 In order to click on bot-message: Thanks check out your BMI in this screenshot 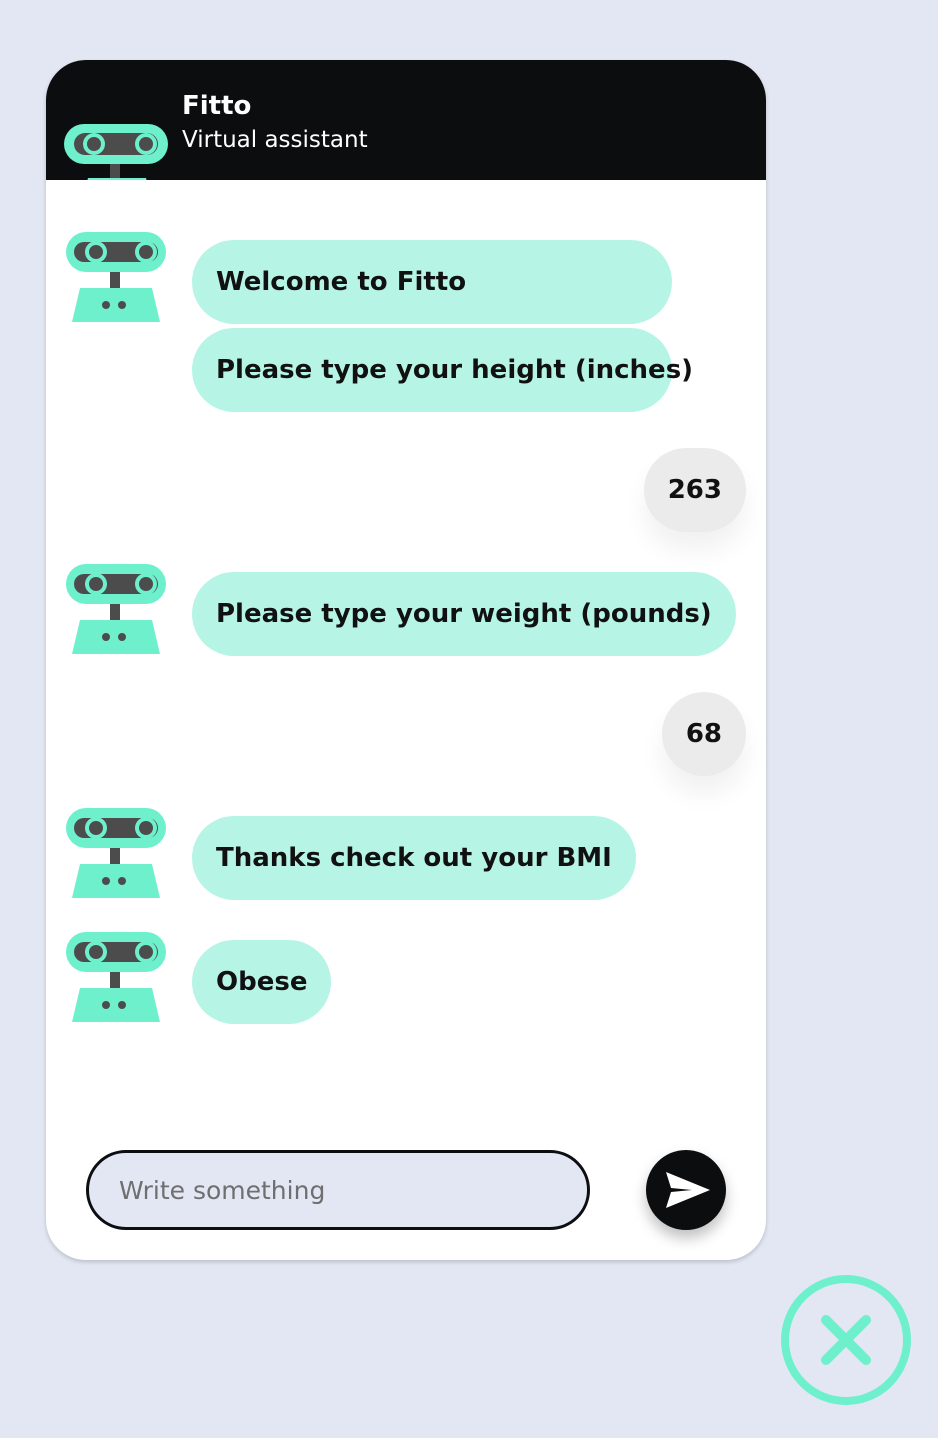, I will do `click(414, 858)`.